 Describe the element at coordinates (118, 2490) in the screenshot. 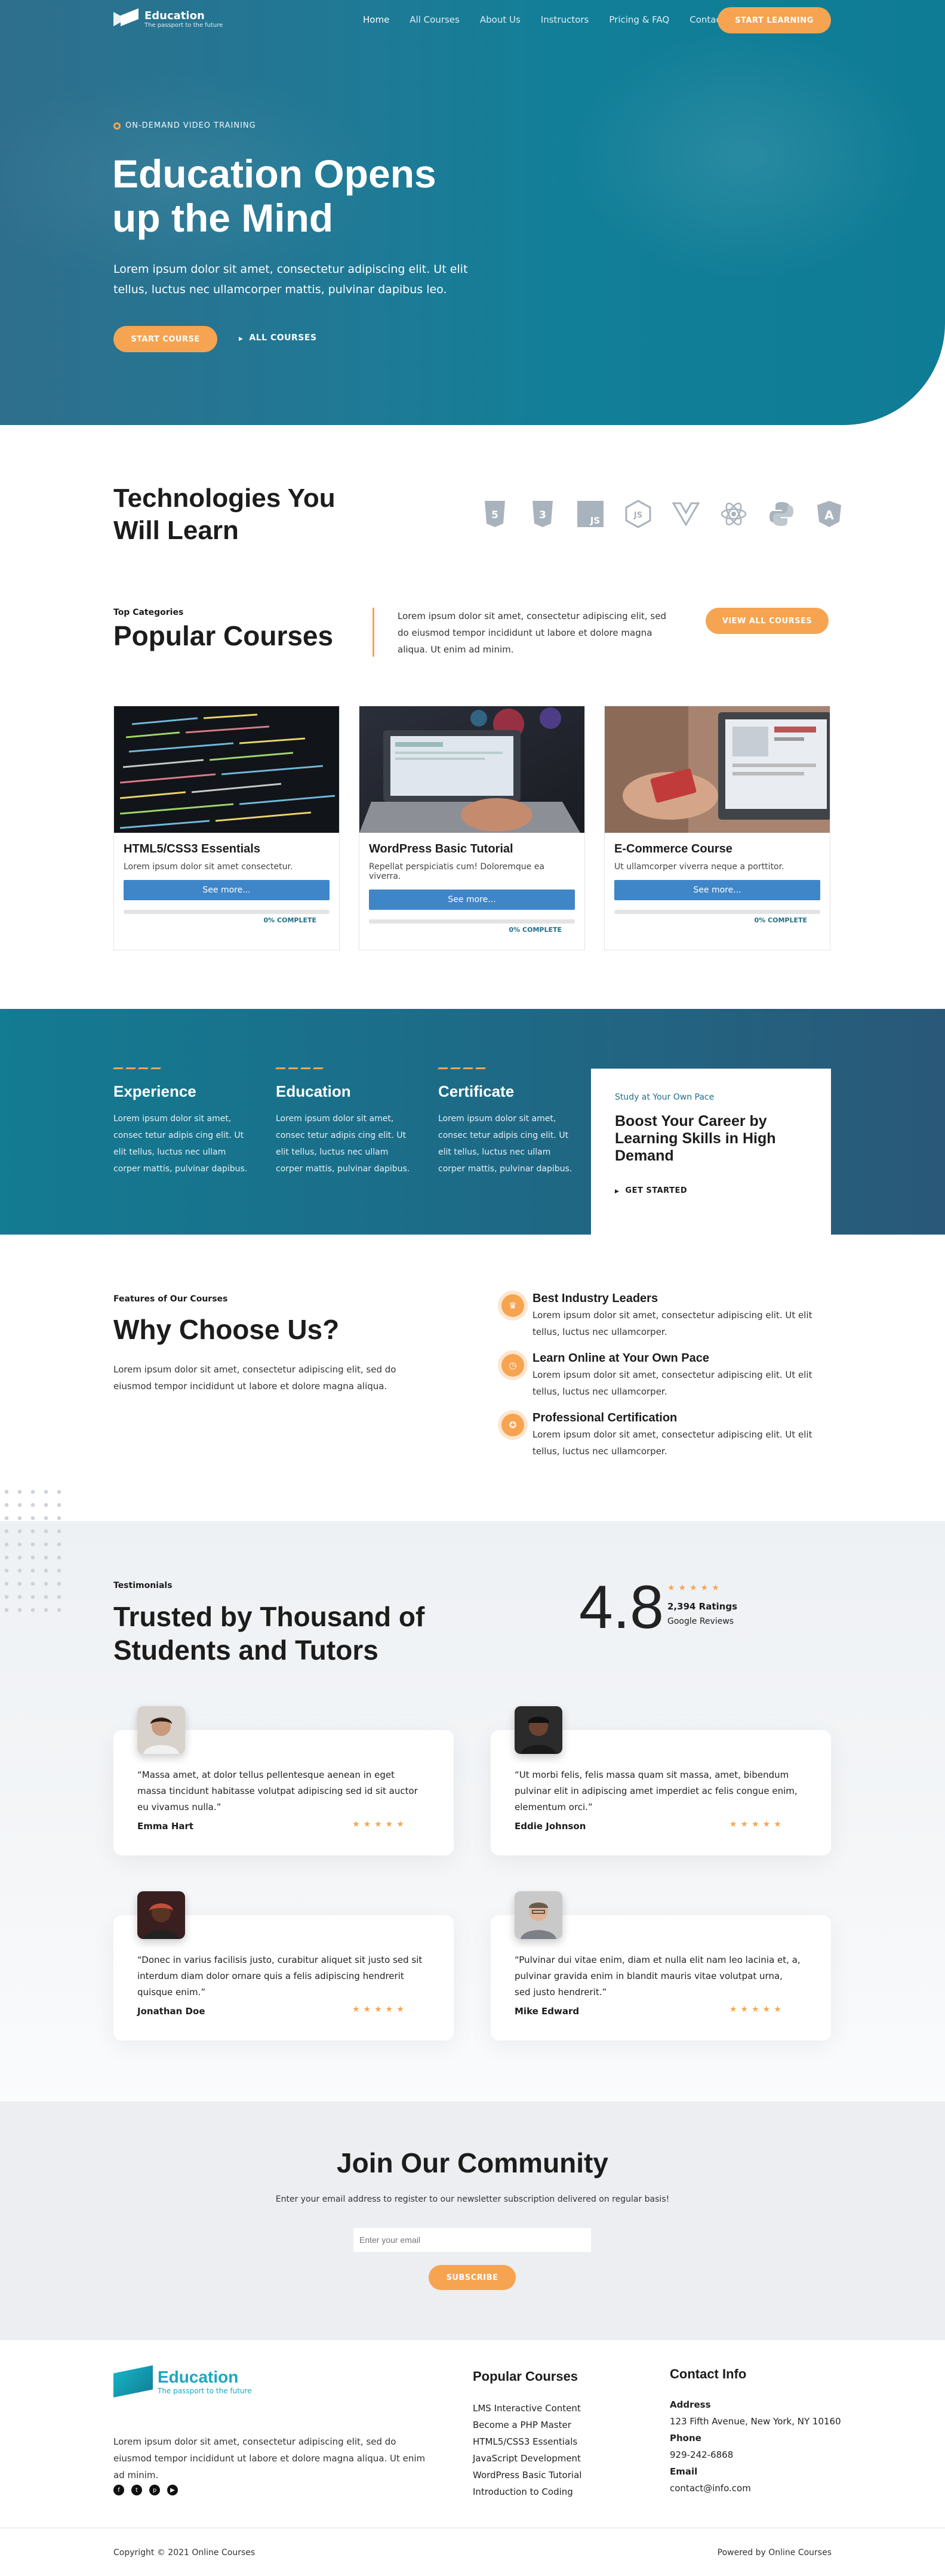

I see `facebook-icon: f` at that location.